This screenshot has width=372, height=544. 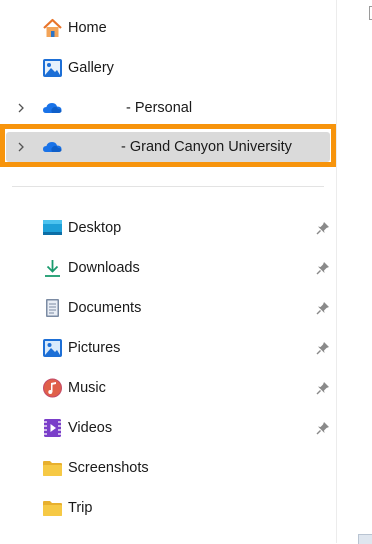 I want to click on gallery-icon, so click(x=52, y=68).